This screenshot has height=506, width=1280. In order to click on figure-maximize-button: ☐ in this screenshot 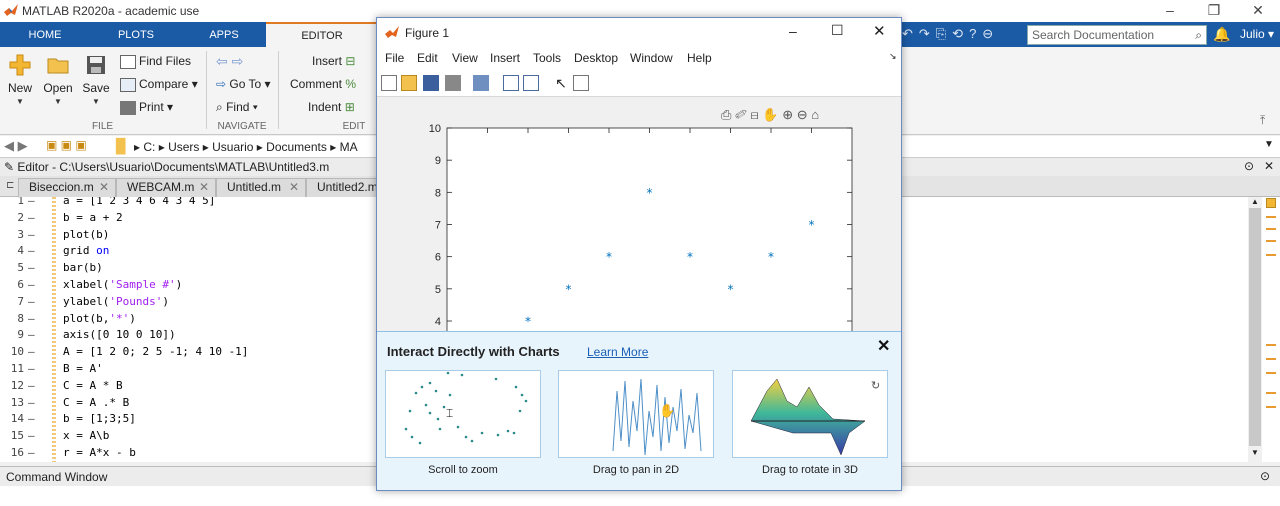, I will do `click(837, 30)`.